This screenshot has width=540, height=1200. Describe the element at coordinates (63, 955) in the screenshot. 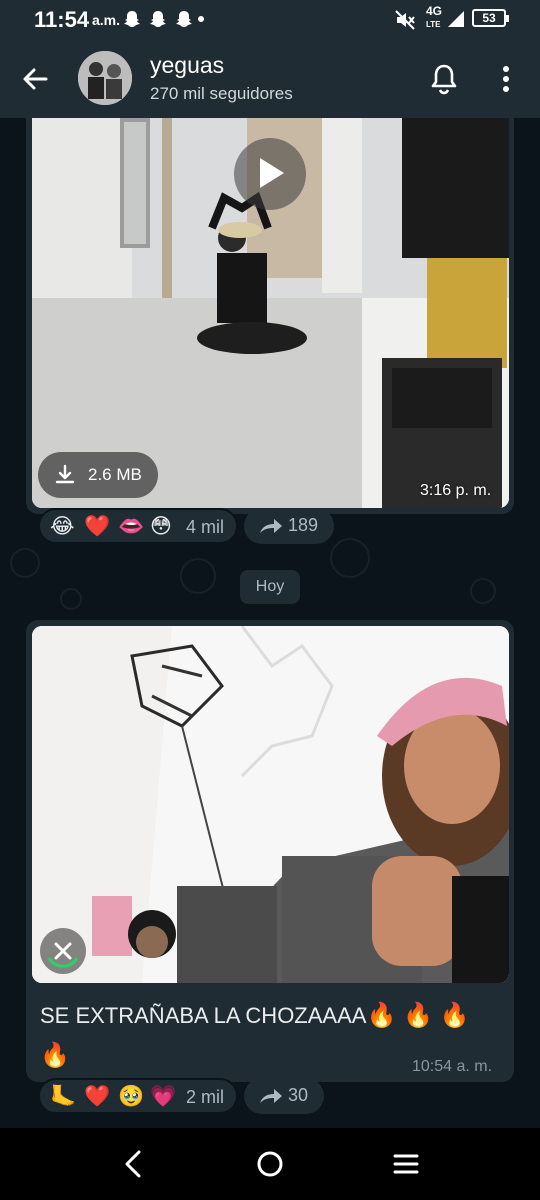

I see `close-icon` at that location.